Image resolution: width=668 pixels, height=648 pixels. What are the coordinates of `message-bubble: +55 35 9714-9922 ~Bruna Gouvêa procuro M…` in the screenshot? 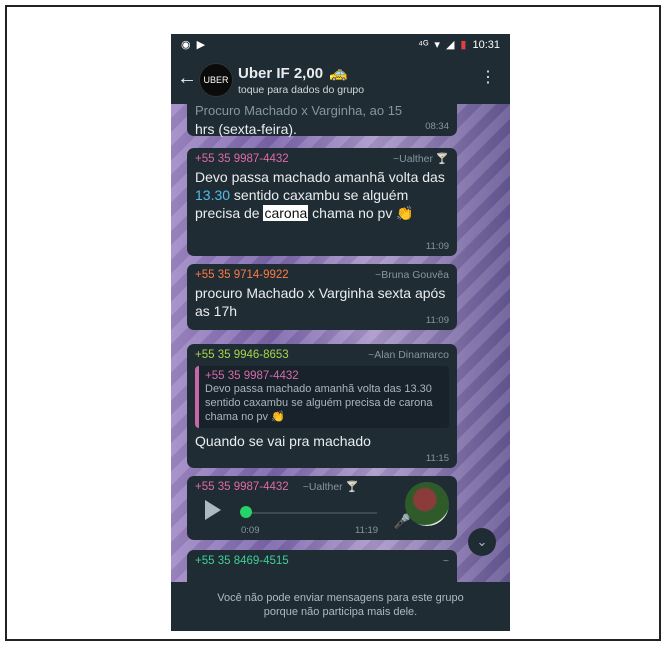 It's located at (322, 297).